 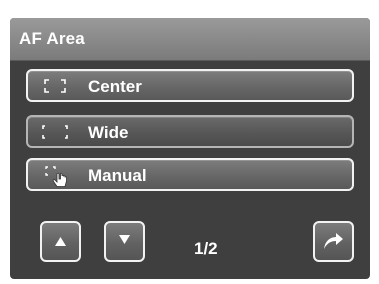 What do you see at coordinates (55, 132) in the screenshot?
I see `af-wide-icon` at bounding box center [55, 132].